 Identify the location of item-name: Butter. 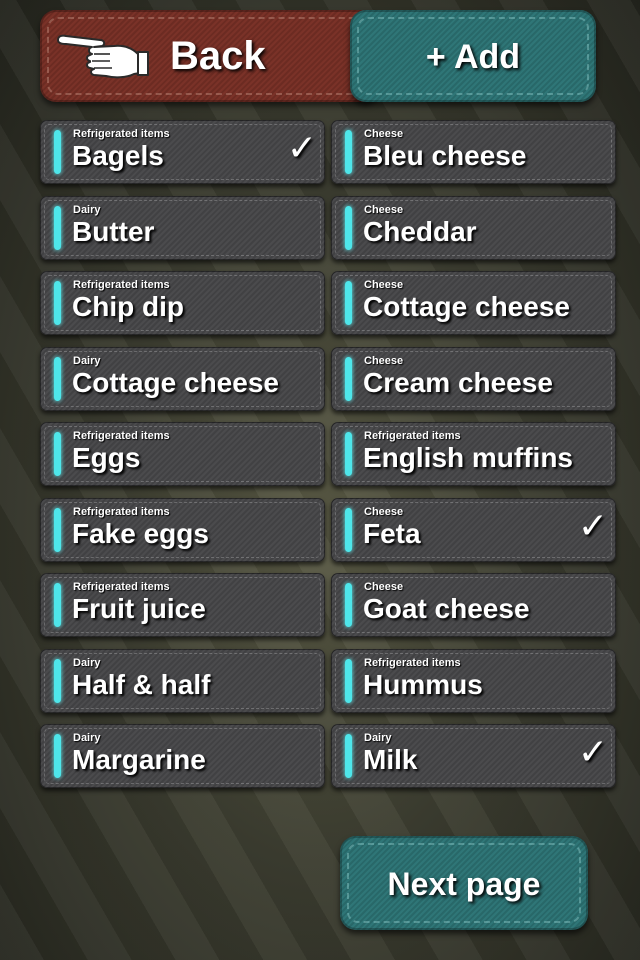
(113, 231).